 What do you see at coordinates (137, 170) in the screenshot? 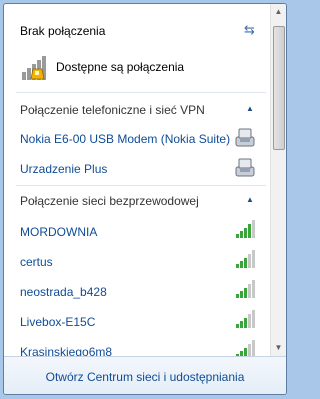
I see `list-item-urzadzenie-plus: Urzadzenie Plus` at bounding box center [137, 170].